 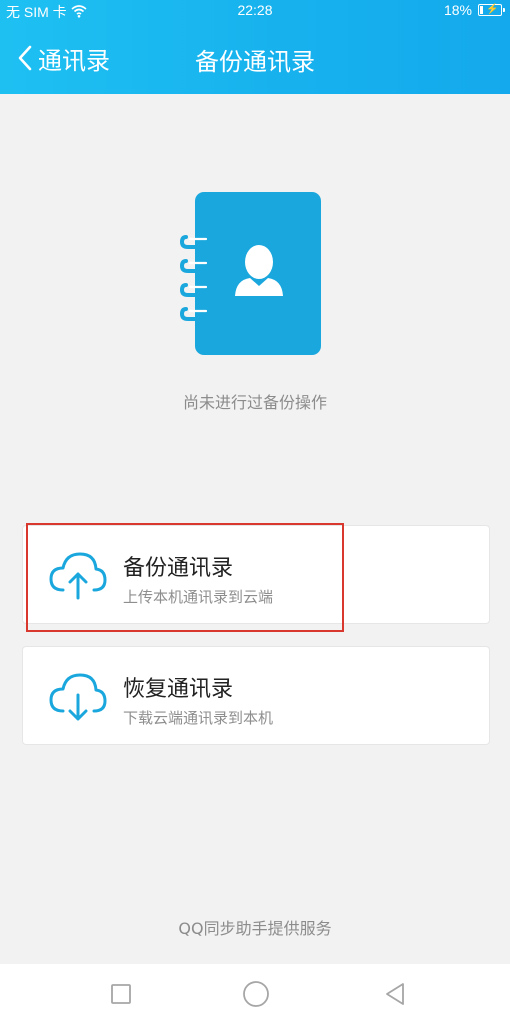 I want to click on system-navigation-bar, so click(x=255, y=993).